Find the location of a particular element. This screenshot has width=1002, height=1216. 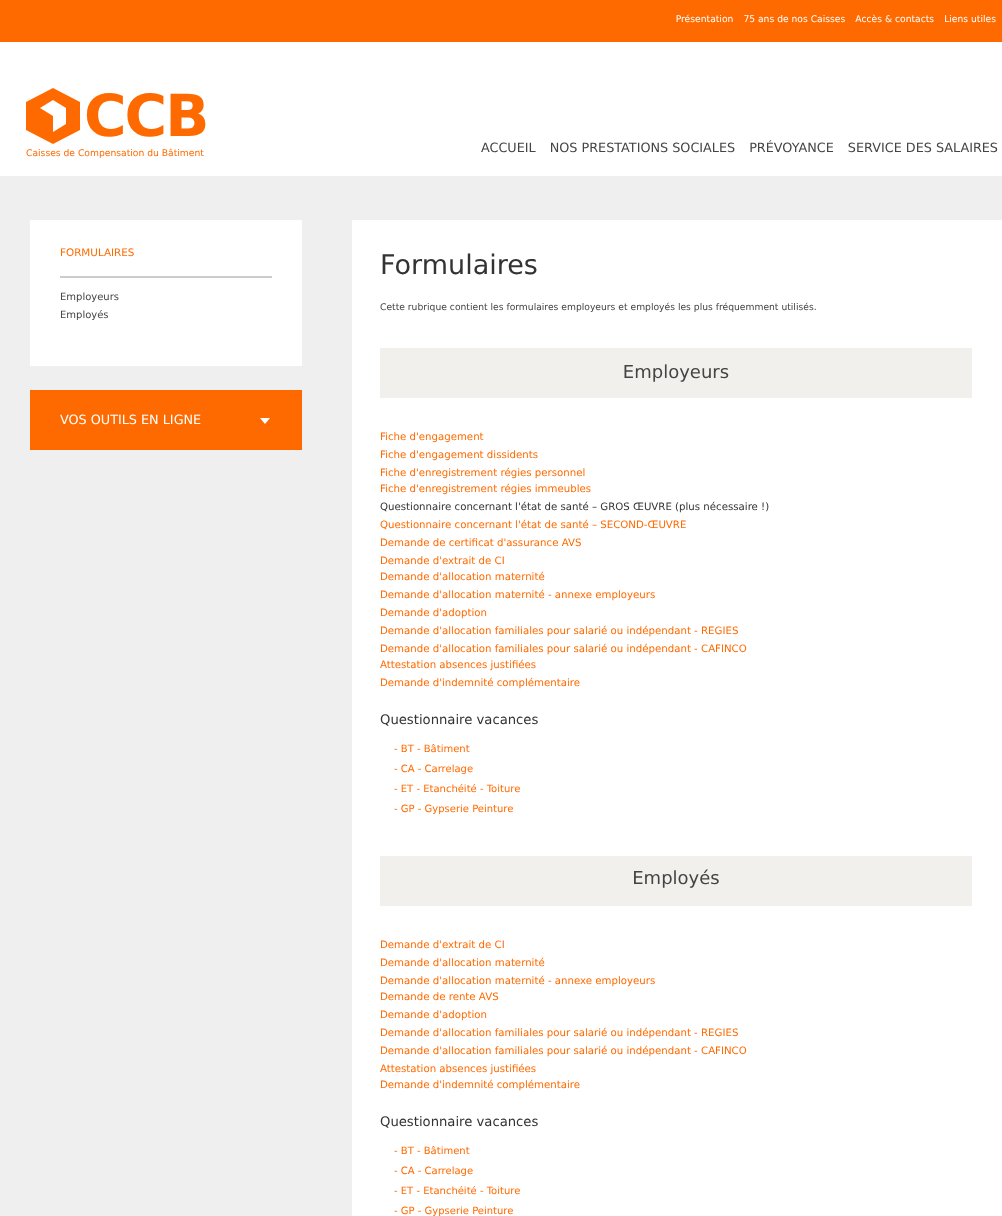

logo-text: CCB is located at coordinates (146, 116).